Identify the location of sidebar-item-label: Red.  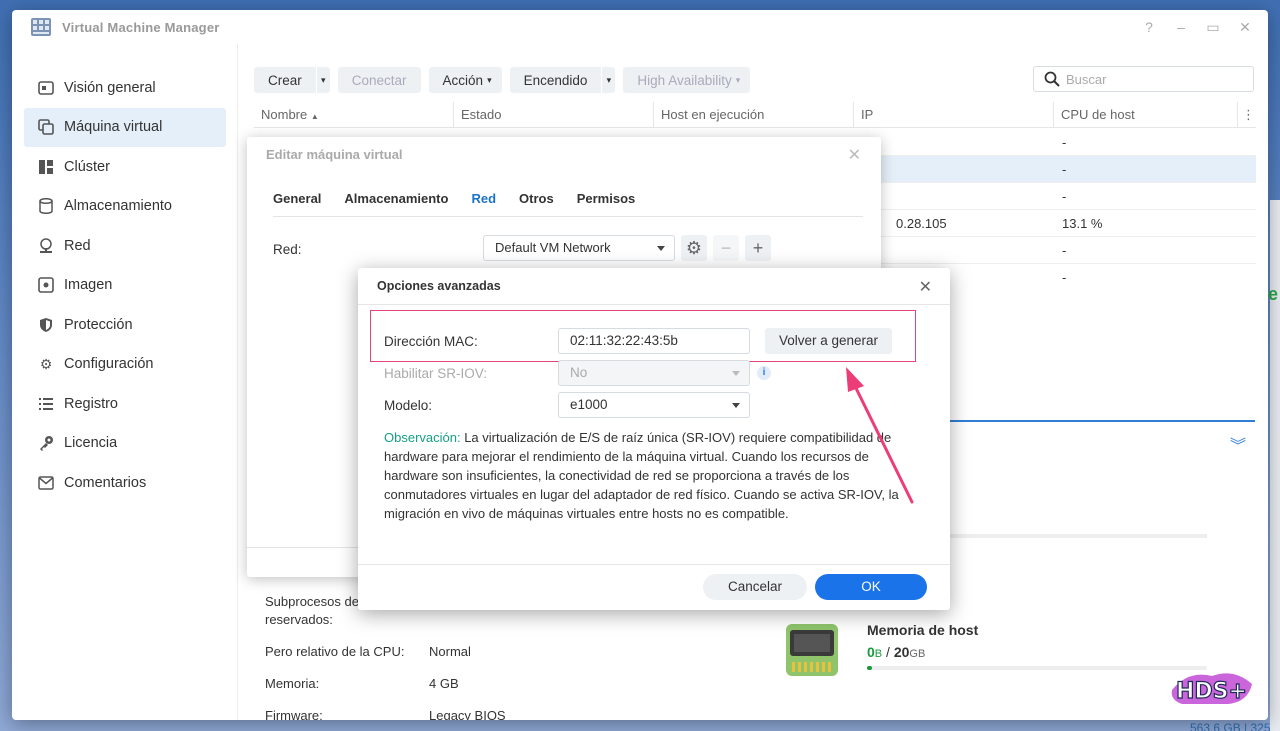
(77, 245).